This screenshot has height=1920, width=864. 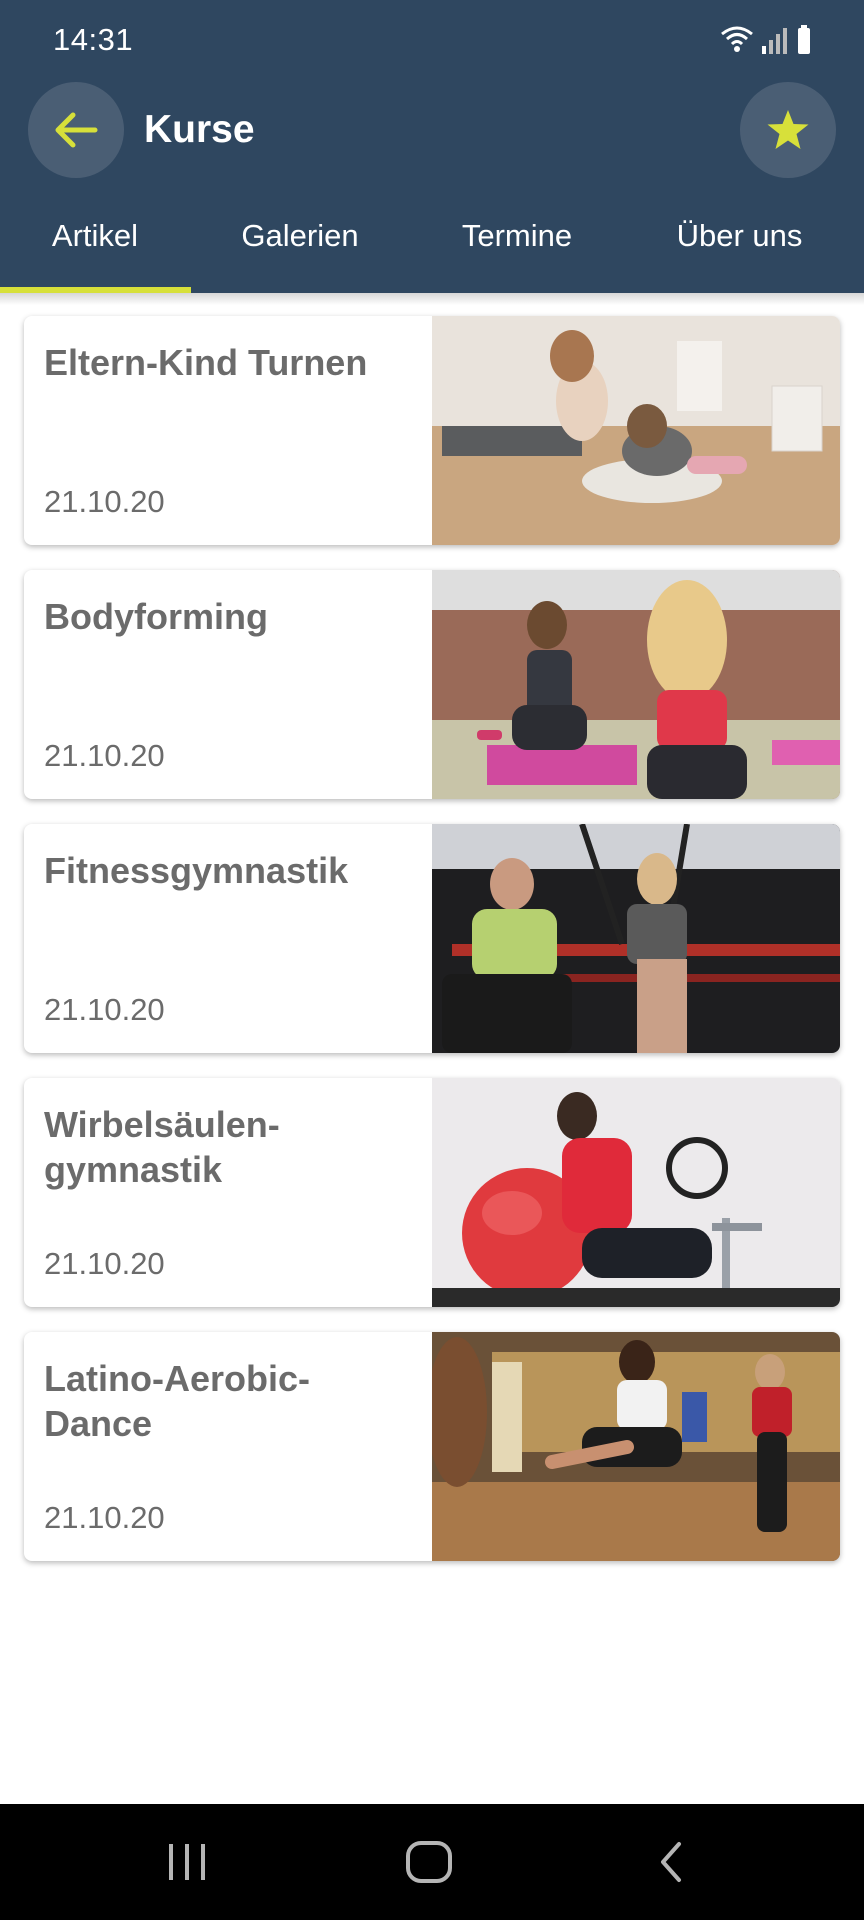 I want to click on tab-artikel: Artikel, so click(x=95, y=248).